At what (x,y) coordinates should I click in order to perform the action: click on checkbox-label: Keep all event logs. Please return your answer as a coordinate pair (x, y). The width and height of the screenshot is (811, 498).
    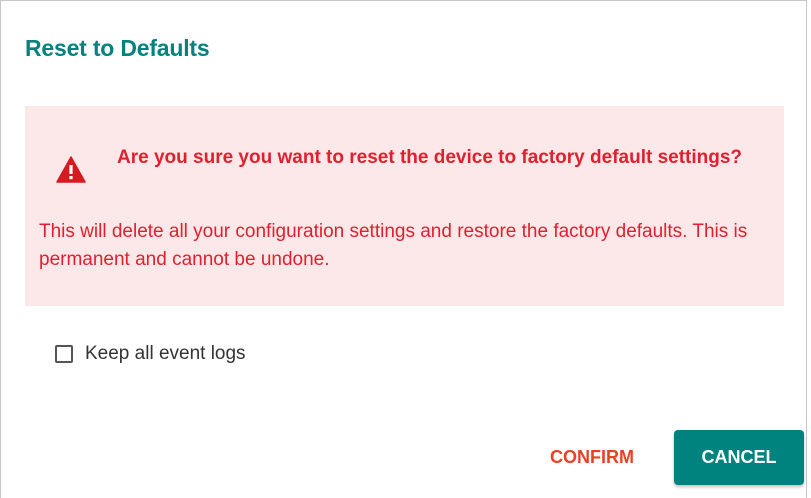
    Looking at the image, I should click on (165, 353).